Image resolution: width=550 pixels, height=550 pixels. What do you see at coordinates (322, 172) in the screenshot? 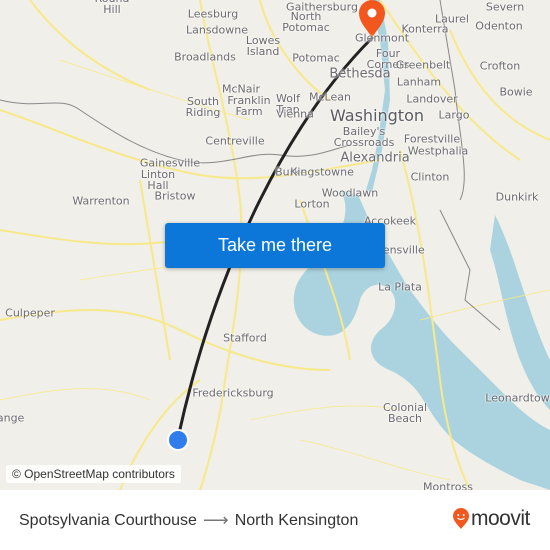
I see `place-label: Kingstowne` at bounding box center [322, 172].